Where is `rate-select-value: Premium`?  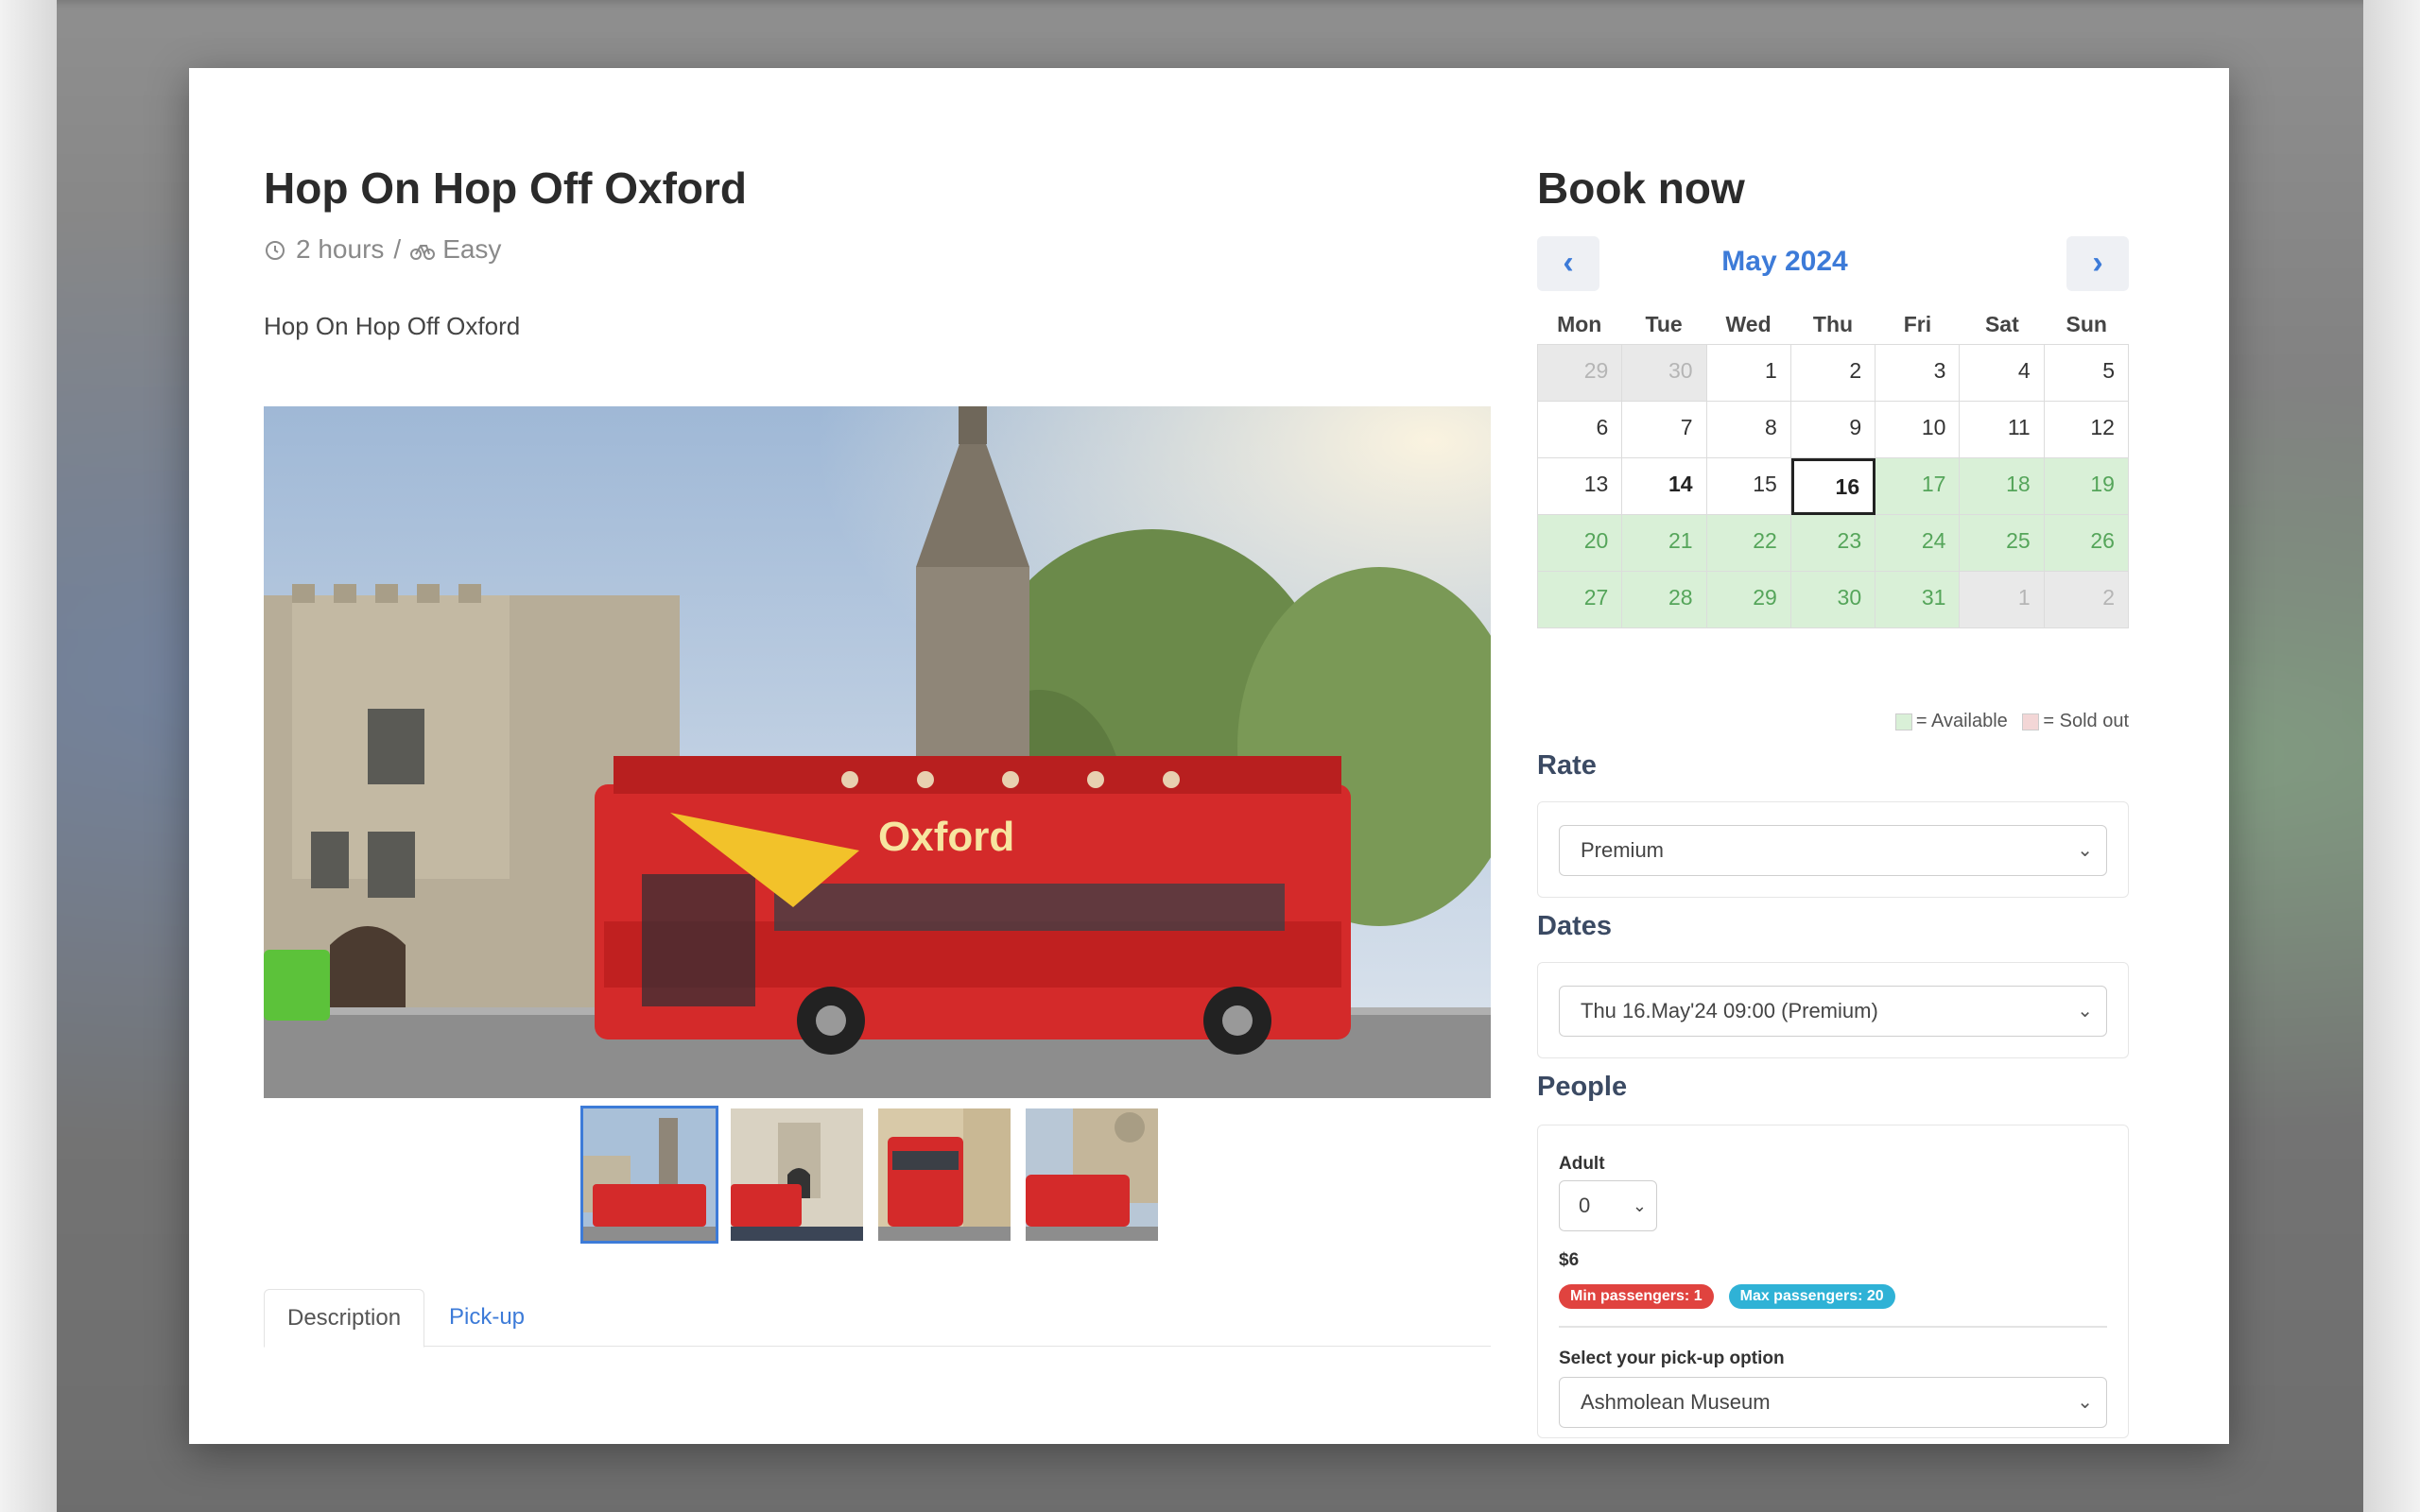
rate-select-value: Premium is located at coordinates (1623, 850).